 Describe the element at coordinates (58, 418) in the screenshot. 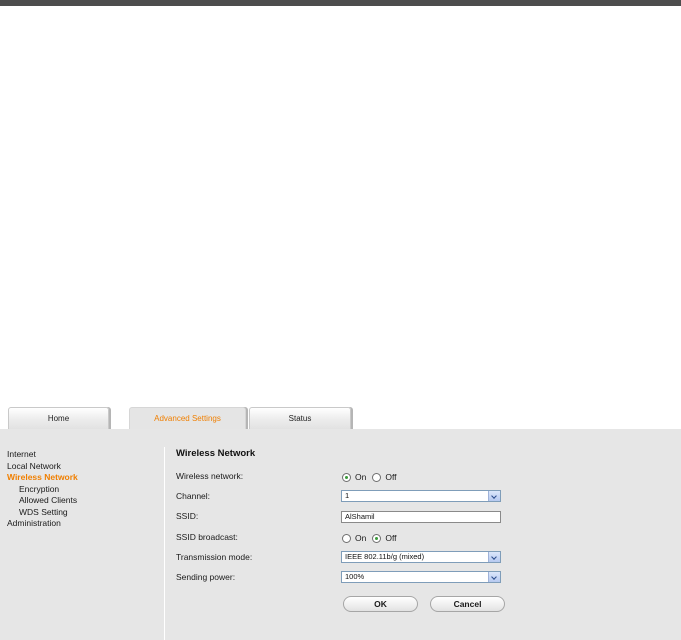

I see `tab-home: Home` at that location.